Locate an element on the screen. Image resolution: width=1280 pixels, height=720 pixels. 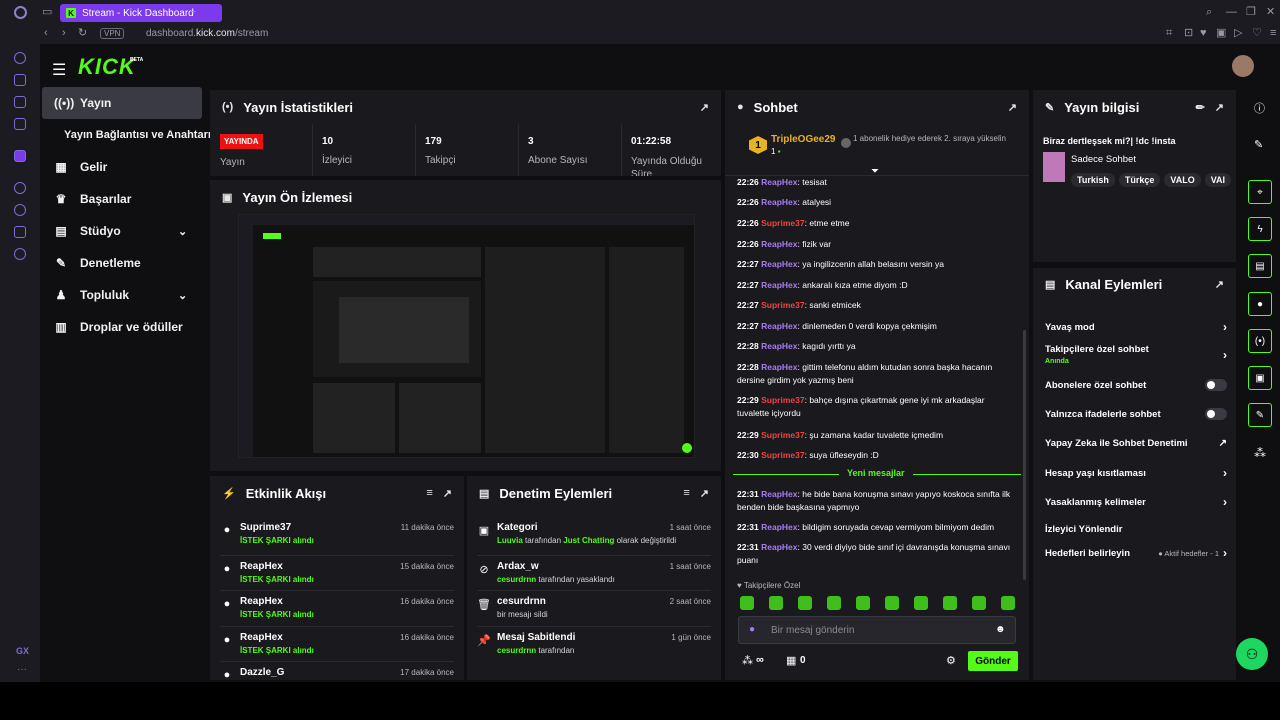
vpn-badge: VPN is located at coordinates (112, 33).